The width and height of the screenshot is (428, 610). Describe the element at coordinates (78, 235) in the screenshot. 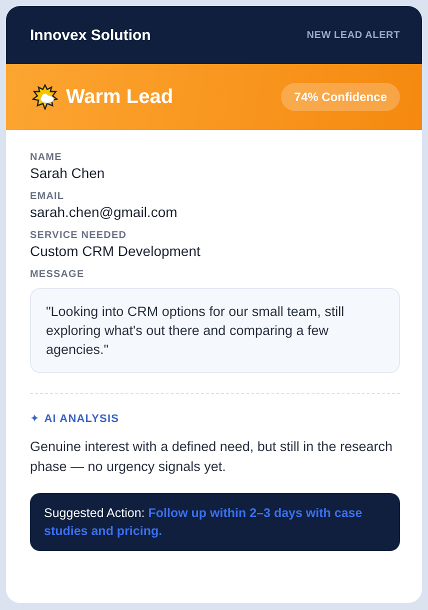

I see `field-label: SERVICE NEEDED` at that location.